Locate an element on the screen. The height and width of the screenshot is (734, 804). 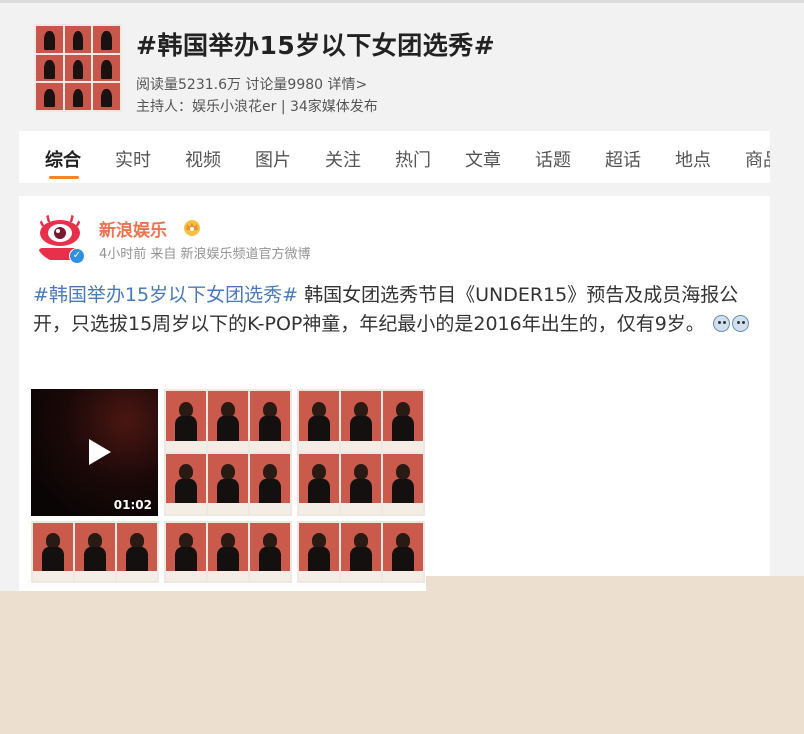
post-hashtag-link: #韩国举办15岁以下女团选秀# is located at coordinates (165, 295).